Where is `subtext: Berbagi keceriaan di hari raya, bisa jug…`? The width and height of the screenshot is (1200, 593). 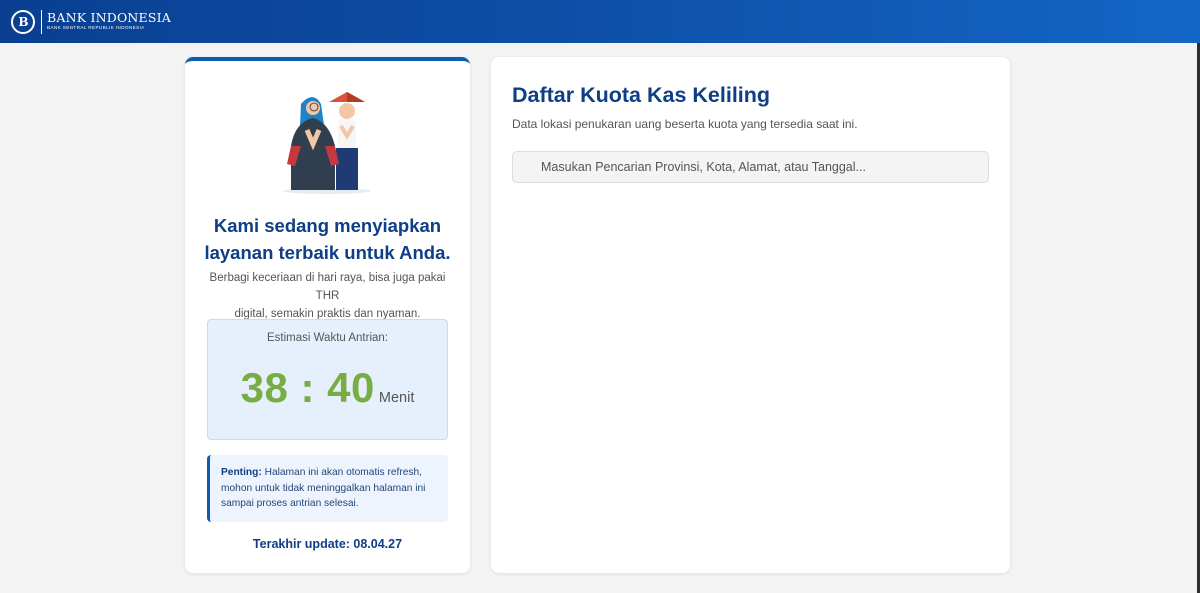 subtext: Berbagi keceriaan di hari raya, bisa jug… is located at coordinates (327, 296).